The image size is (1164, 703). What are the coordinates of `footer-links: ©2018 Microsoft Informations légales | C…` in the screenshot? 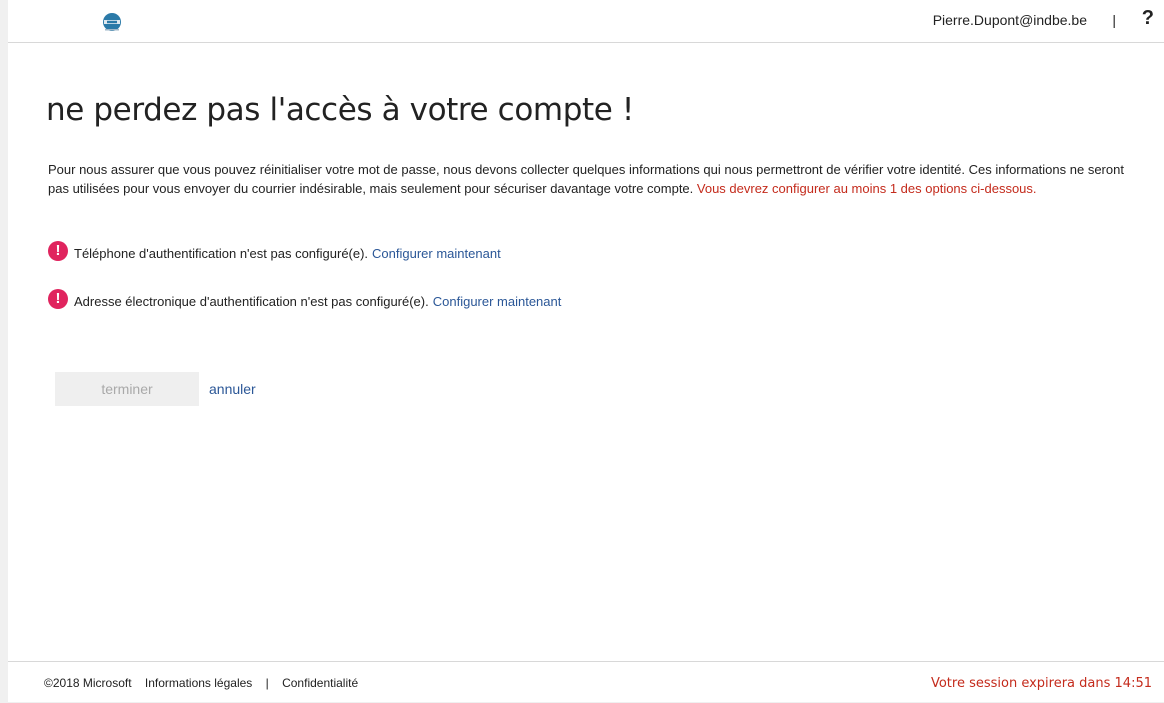 It's located at (206, 683).